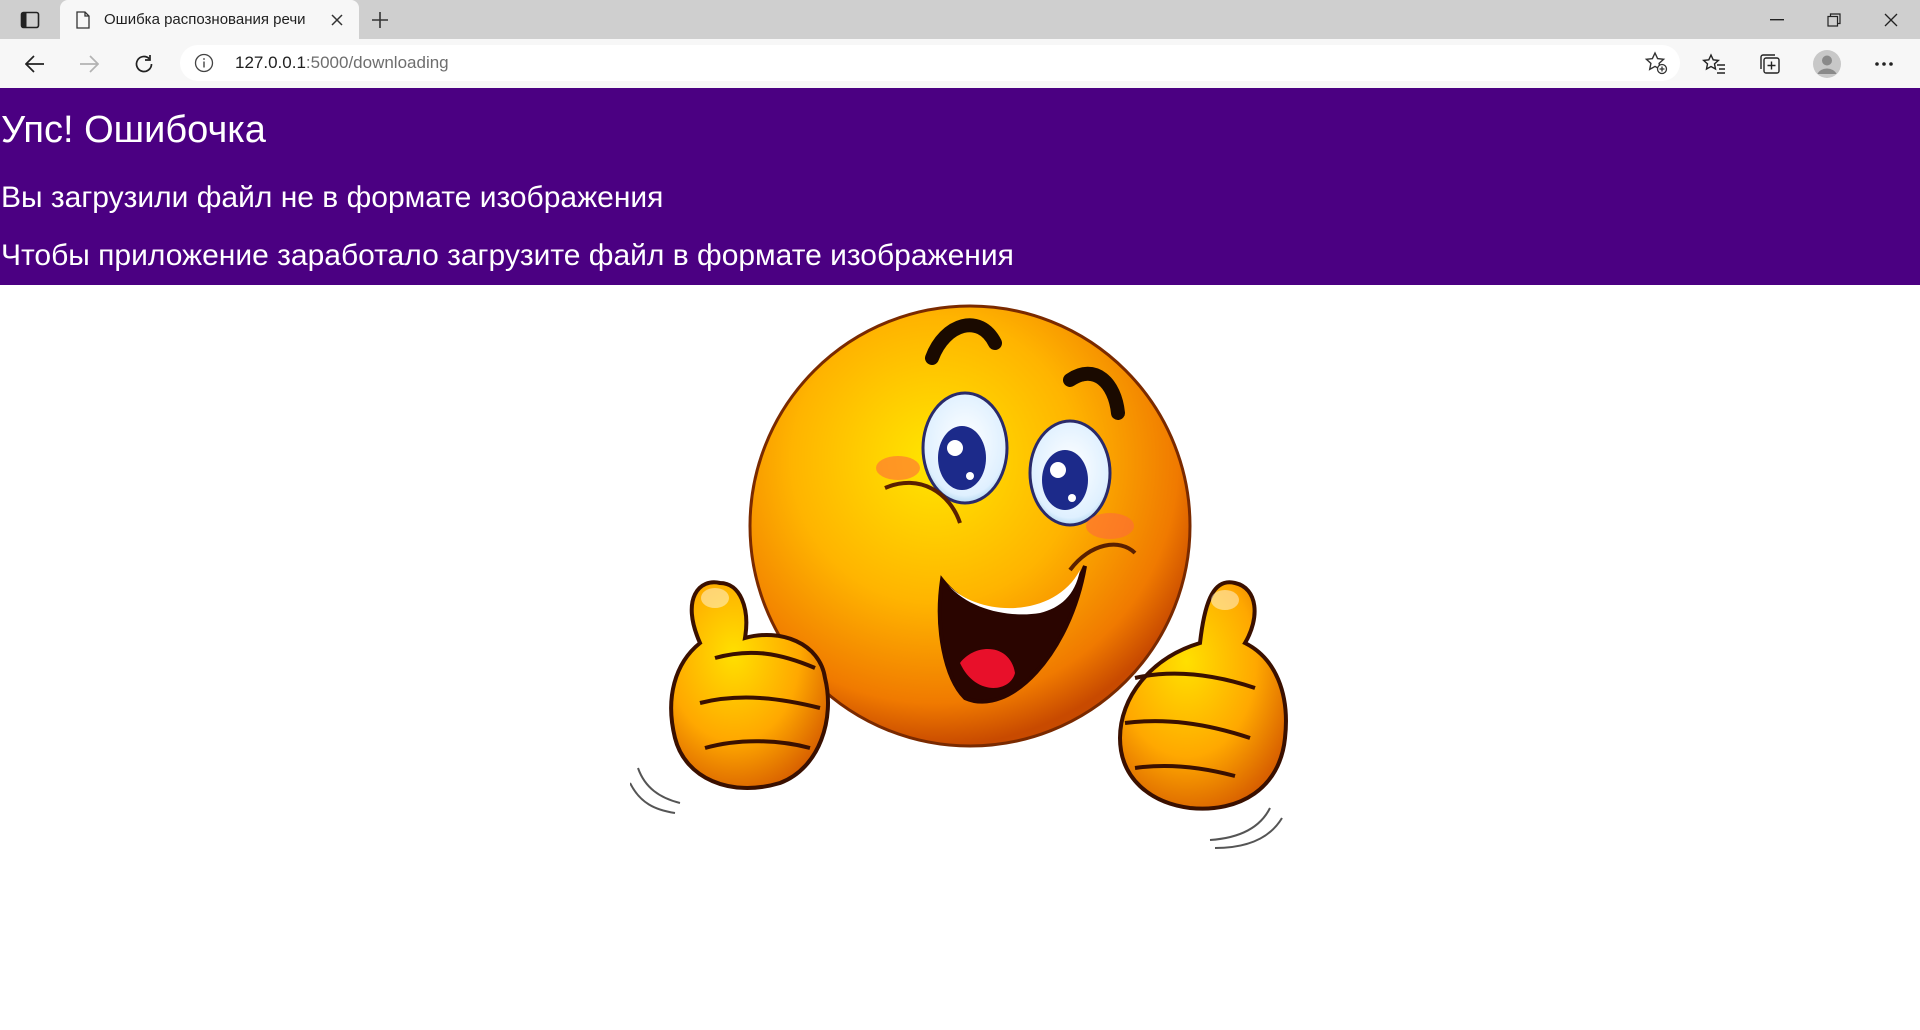 The width and height of the screenshot is (1920, 1030). I want to click on close-tab-icon, so click(337, 20).